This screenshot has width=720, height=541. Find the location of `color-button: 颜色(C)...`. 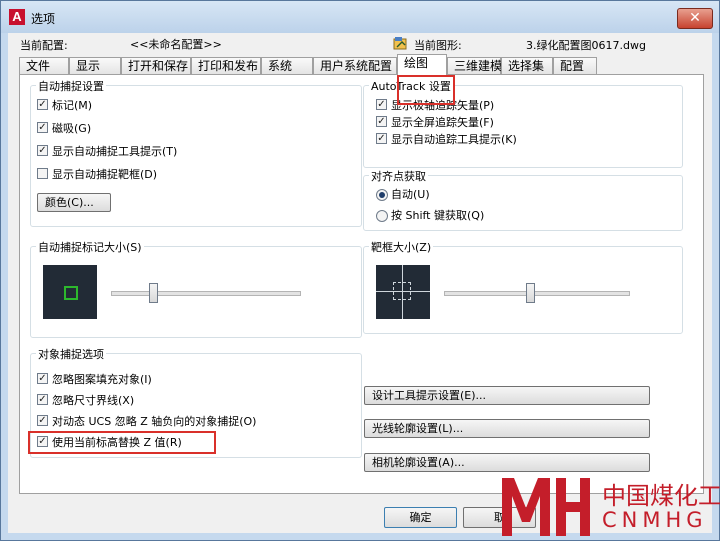

color-button: 颜色(C)... is located at coordinates (74, 202).